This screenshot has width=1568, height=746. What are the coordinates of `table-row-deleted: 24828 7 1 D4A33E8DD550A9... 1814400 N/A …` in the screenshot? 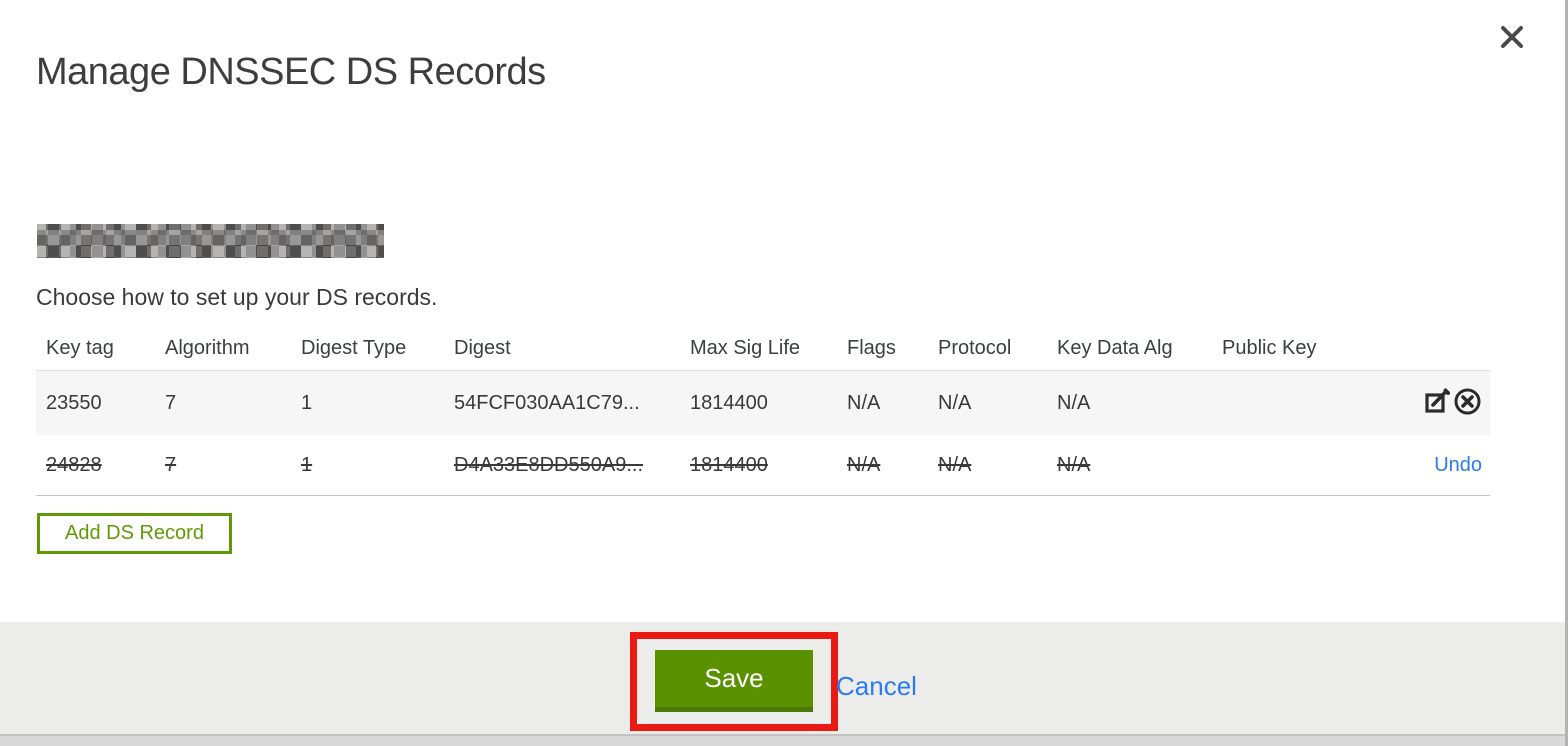 It's located at (763, 465).